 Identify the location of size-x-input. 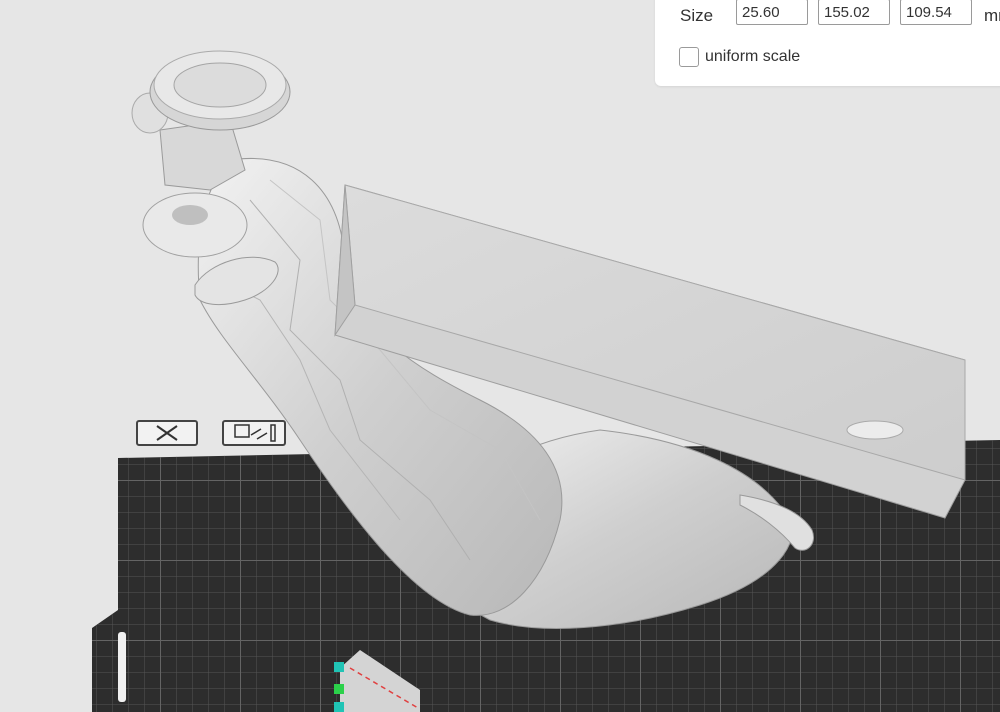
(772, 12).